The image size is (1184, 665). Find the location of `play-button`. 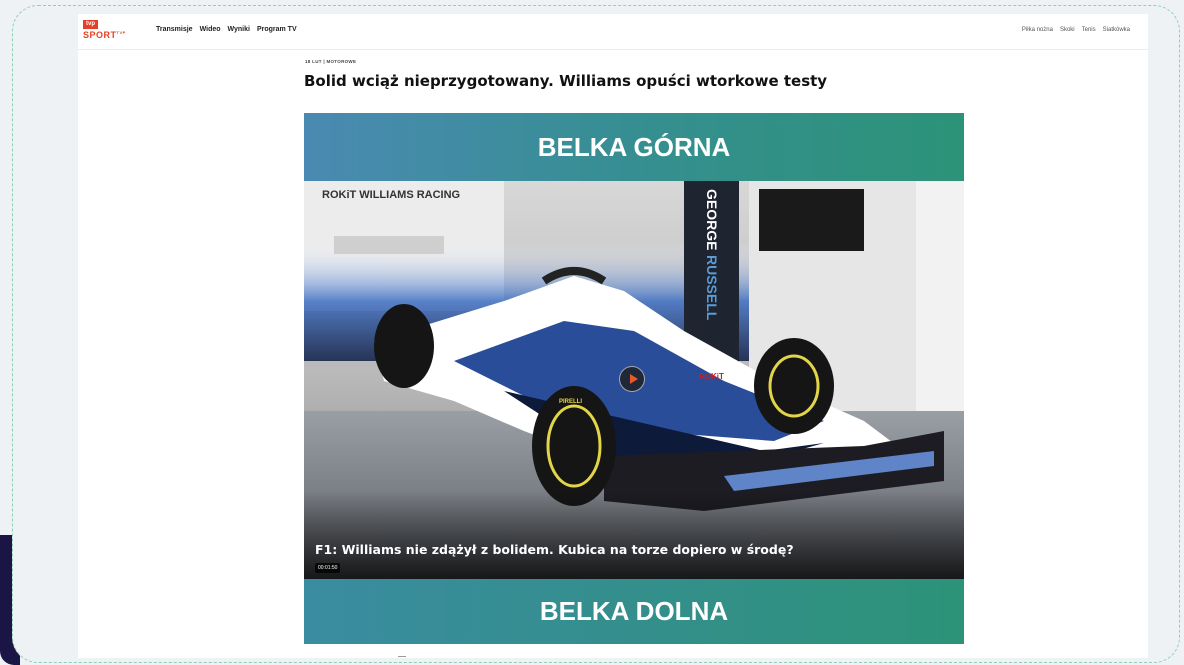

play-button is located at coordinates (632, 379).